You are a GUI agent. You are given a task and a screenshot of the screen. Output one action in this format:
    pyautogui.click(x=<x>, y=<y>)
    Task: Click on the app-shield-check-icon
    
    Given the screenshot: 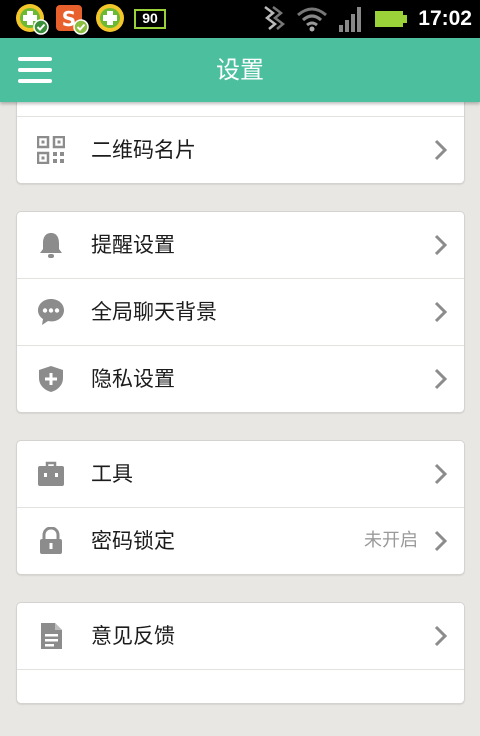 What is the action you would take?
    pyautogui.click(x=32, y=19)
    